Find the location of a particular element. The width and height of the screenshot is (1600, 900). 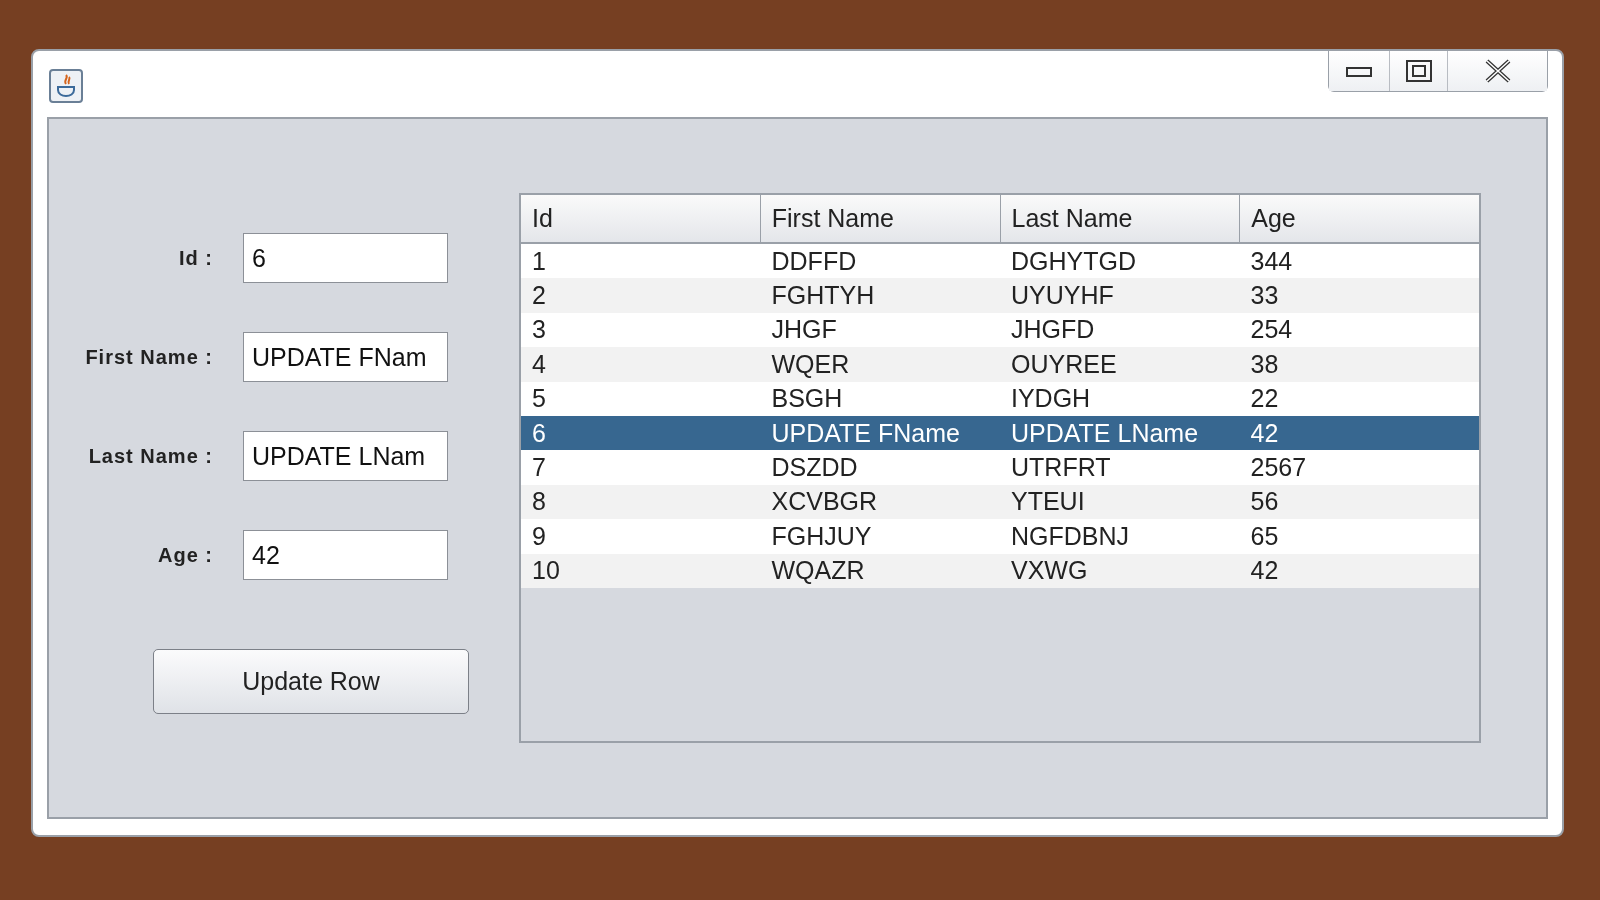

table-cell-text: 4 is located at coordinates (539, 364).